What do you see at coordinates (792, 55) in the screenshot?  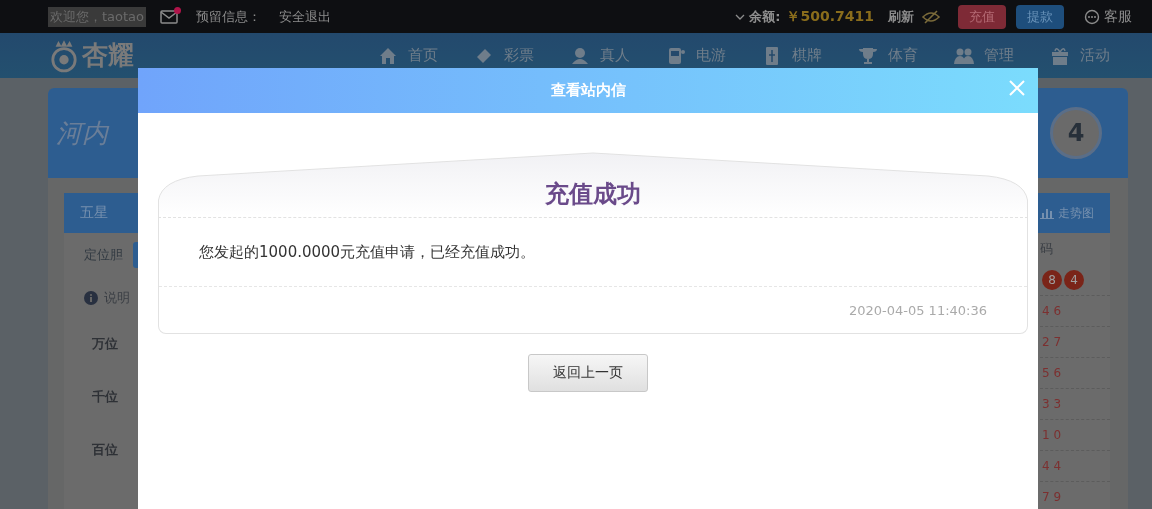 I see `nav-item: 棋牌` at bounding box center [792, 55].